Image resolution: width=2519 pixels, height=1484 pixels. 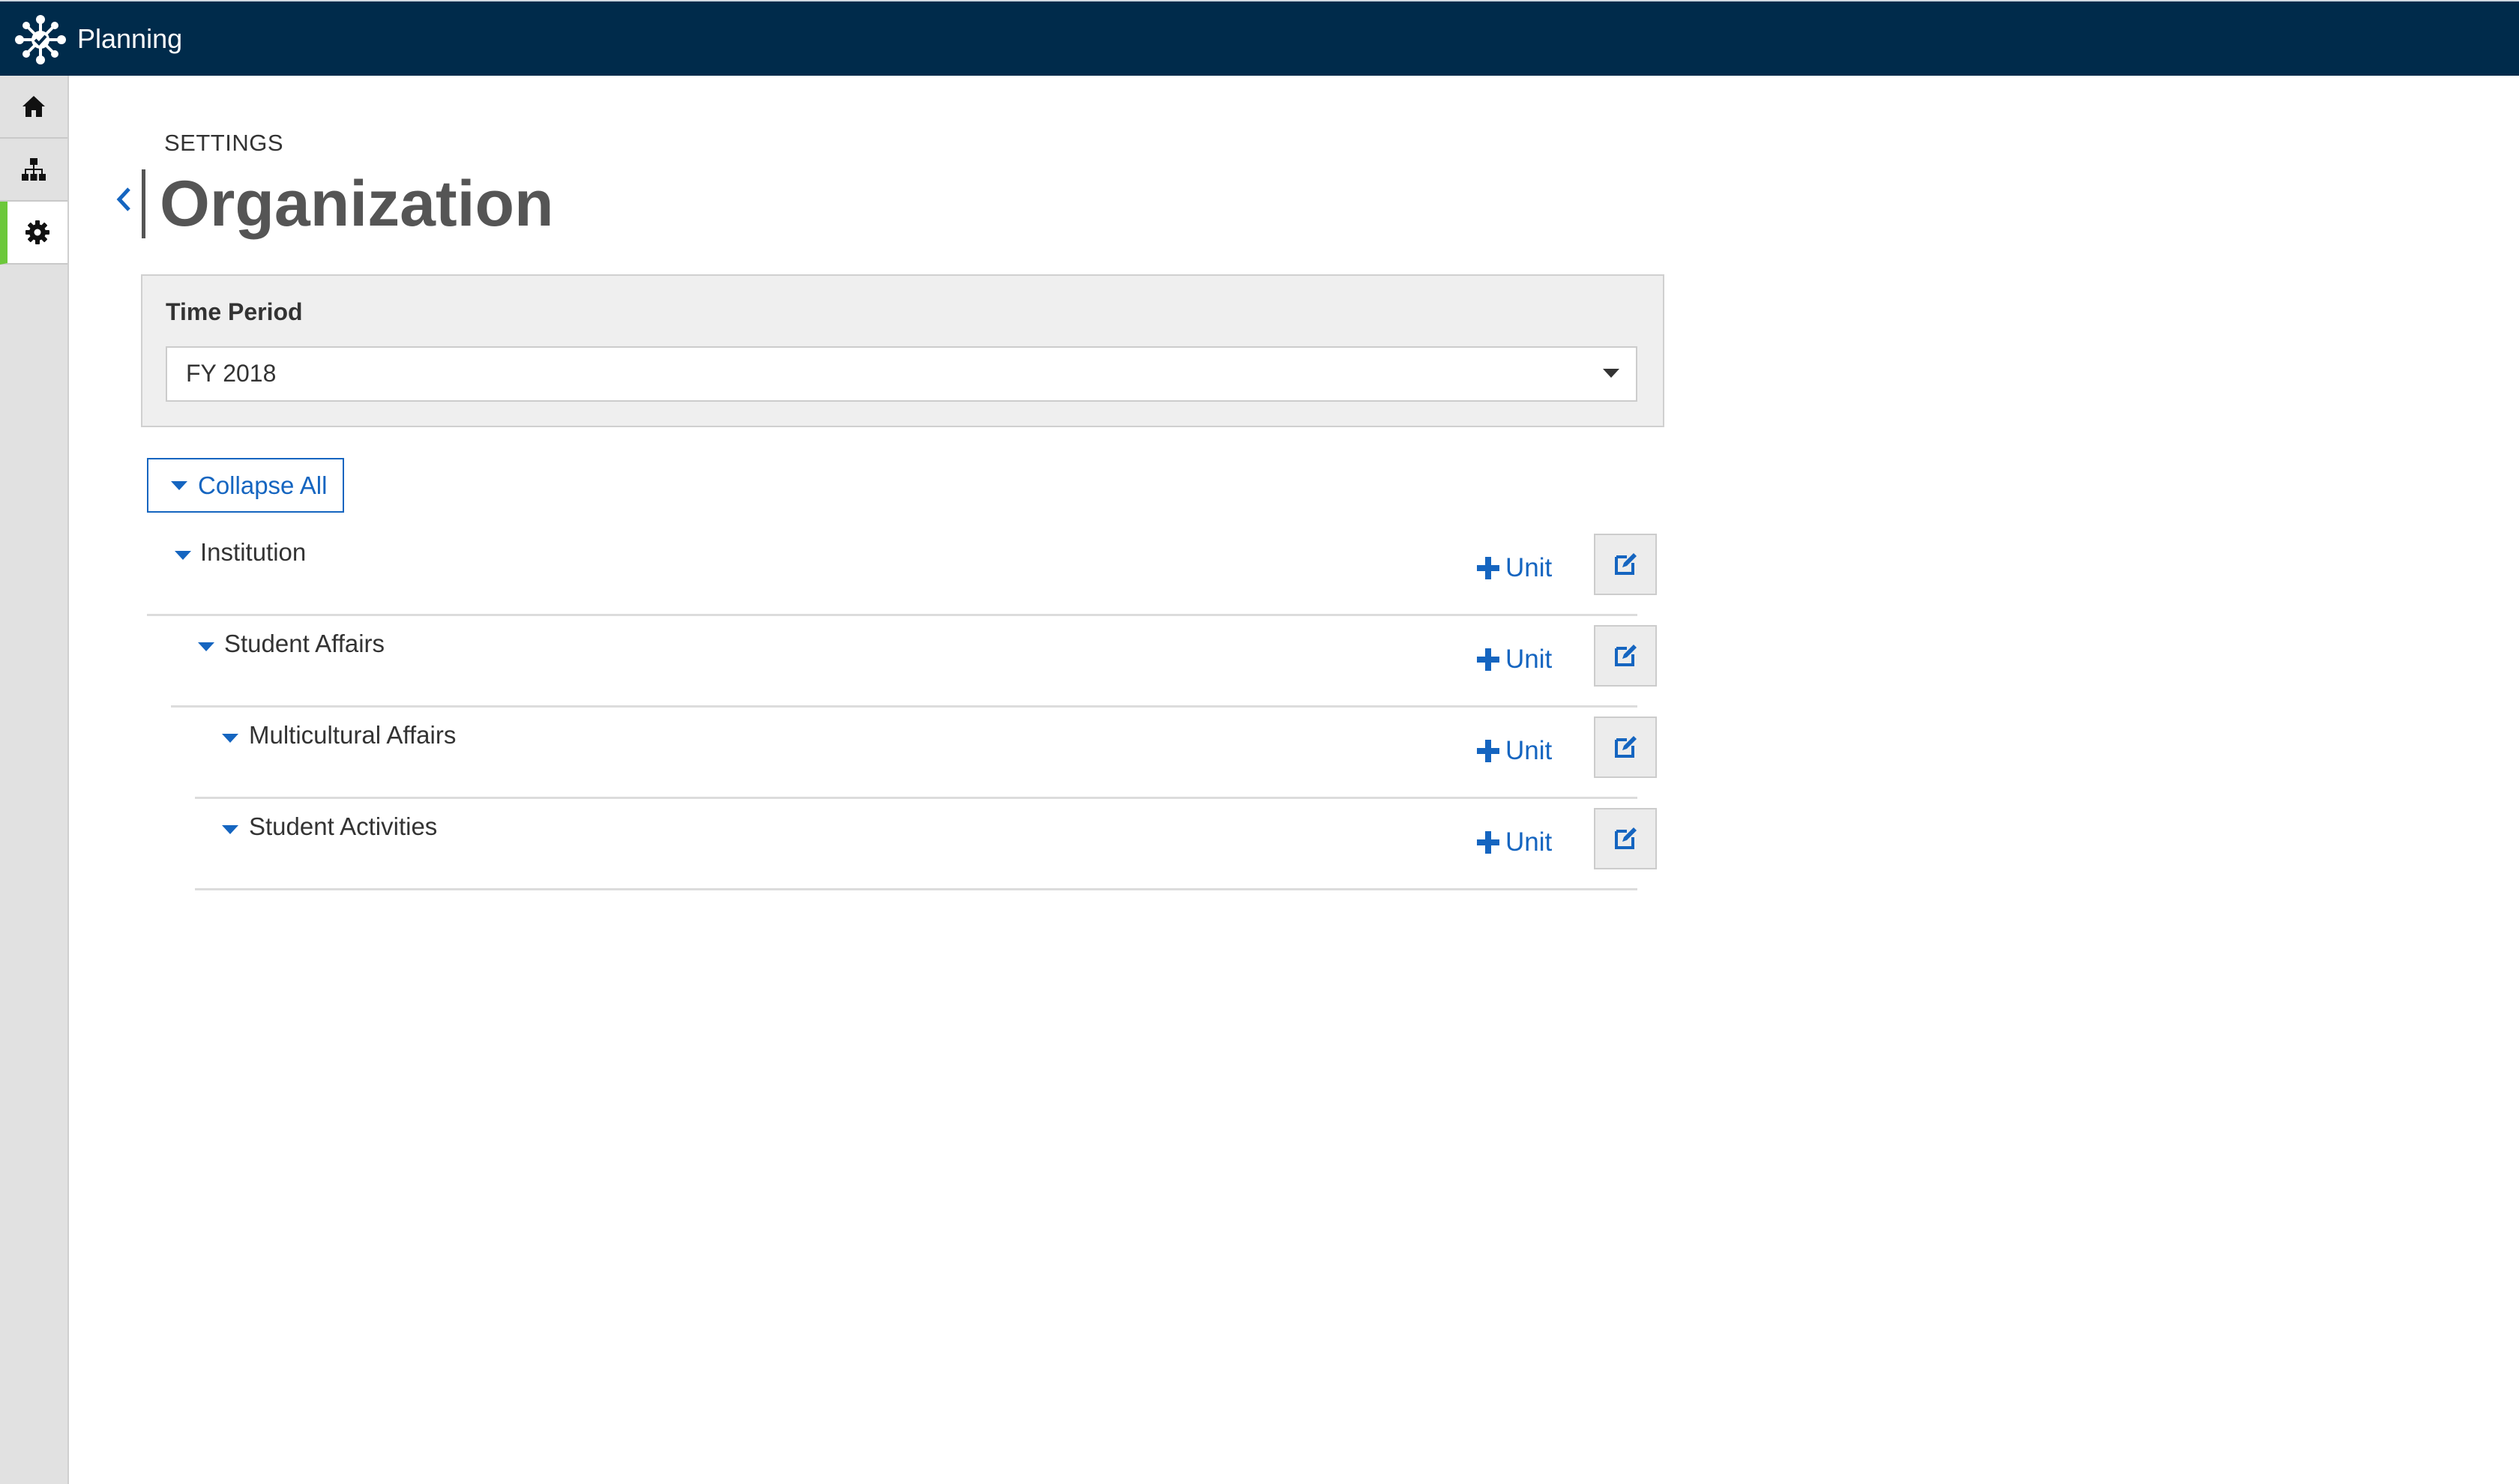 I want to click on time-period-select: FY 2018, so click(x=901, y=374).